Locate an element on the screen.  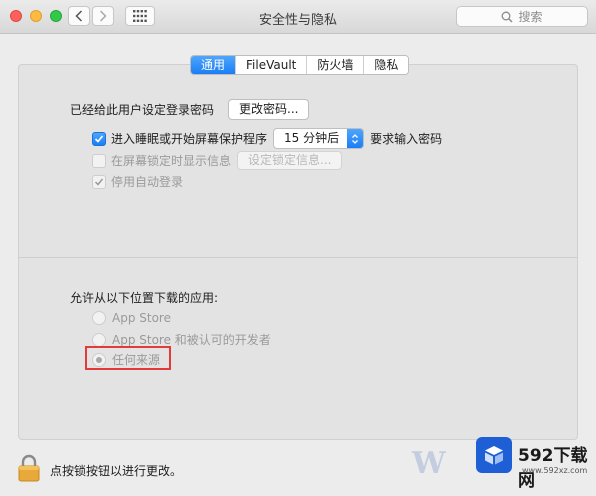
tab-firewall: 防火墙 is located at coordinates (336, 65).